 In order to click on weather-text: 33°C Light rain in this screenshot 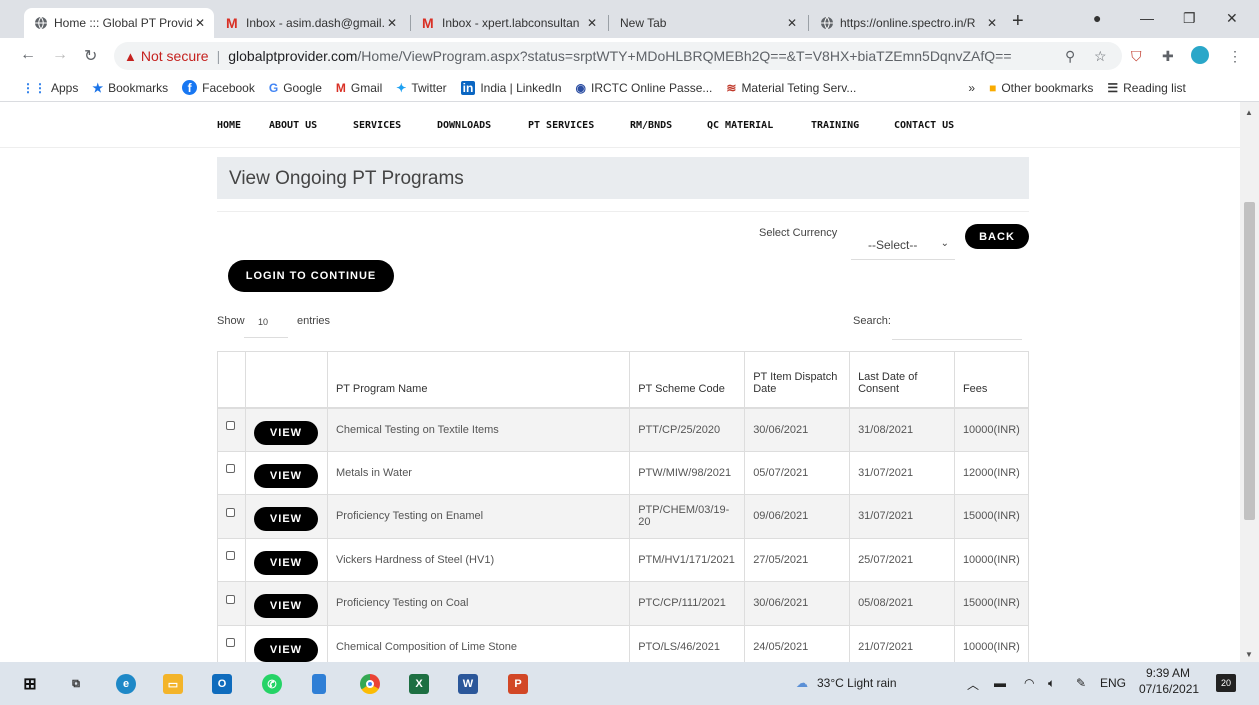, I will do `click(857, 683)`.